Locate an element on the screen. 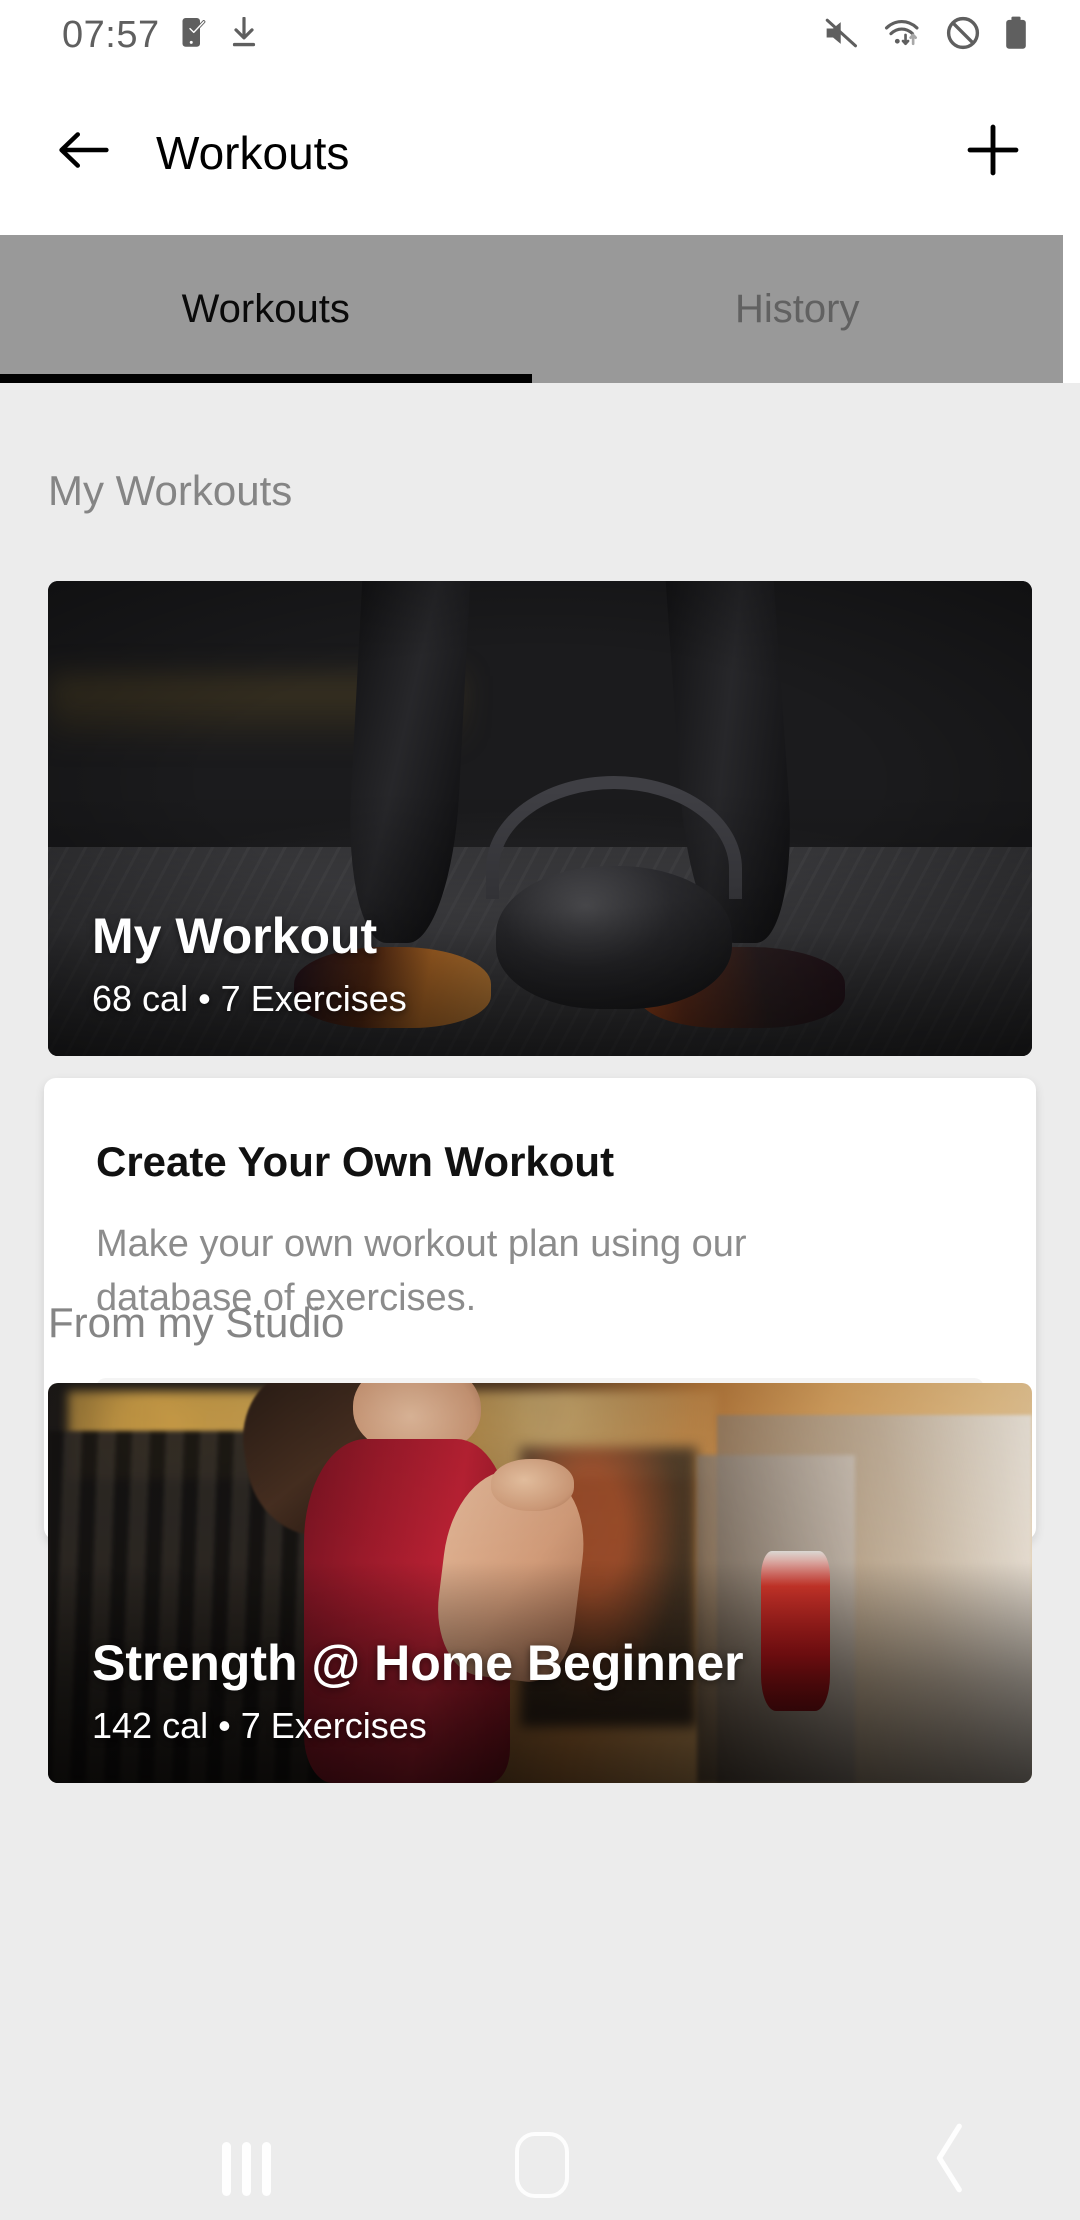 This screenshot has height=2220, width=1080. status-bar-right is located at coordinates (952, 35).